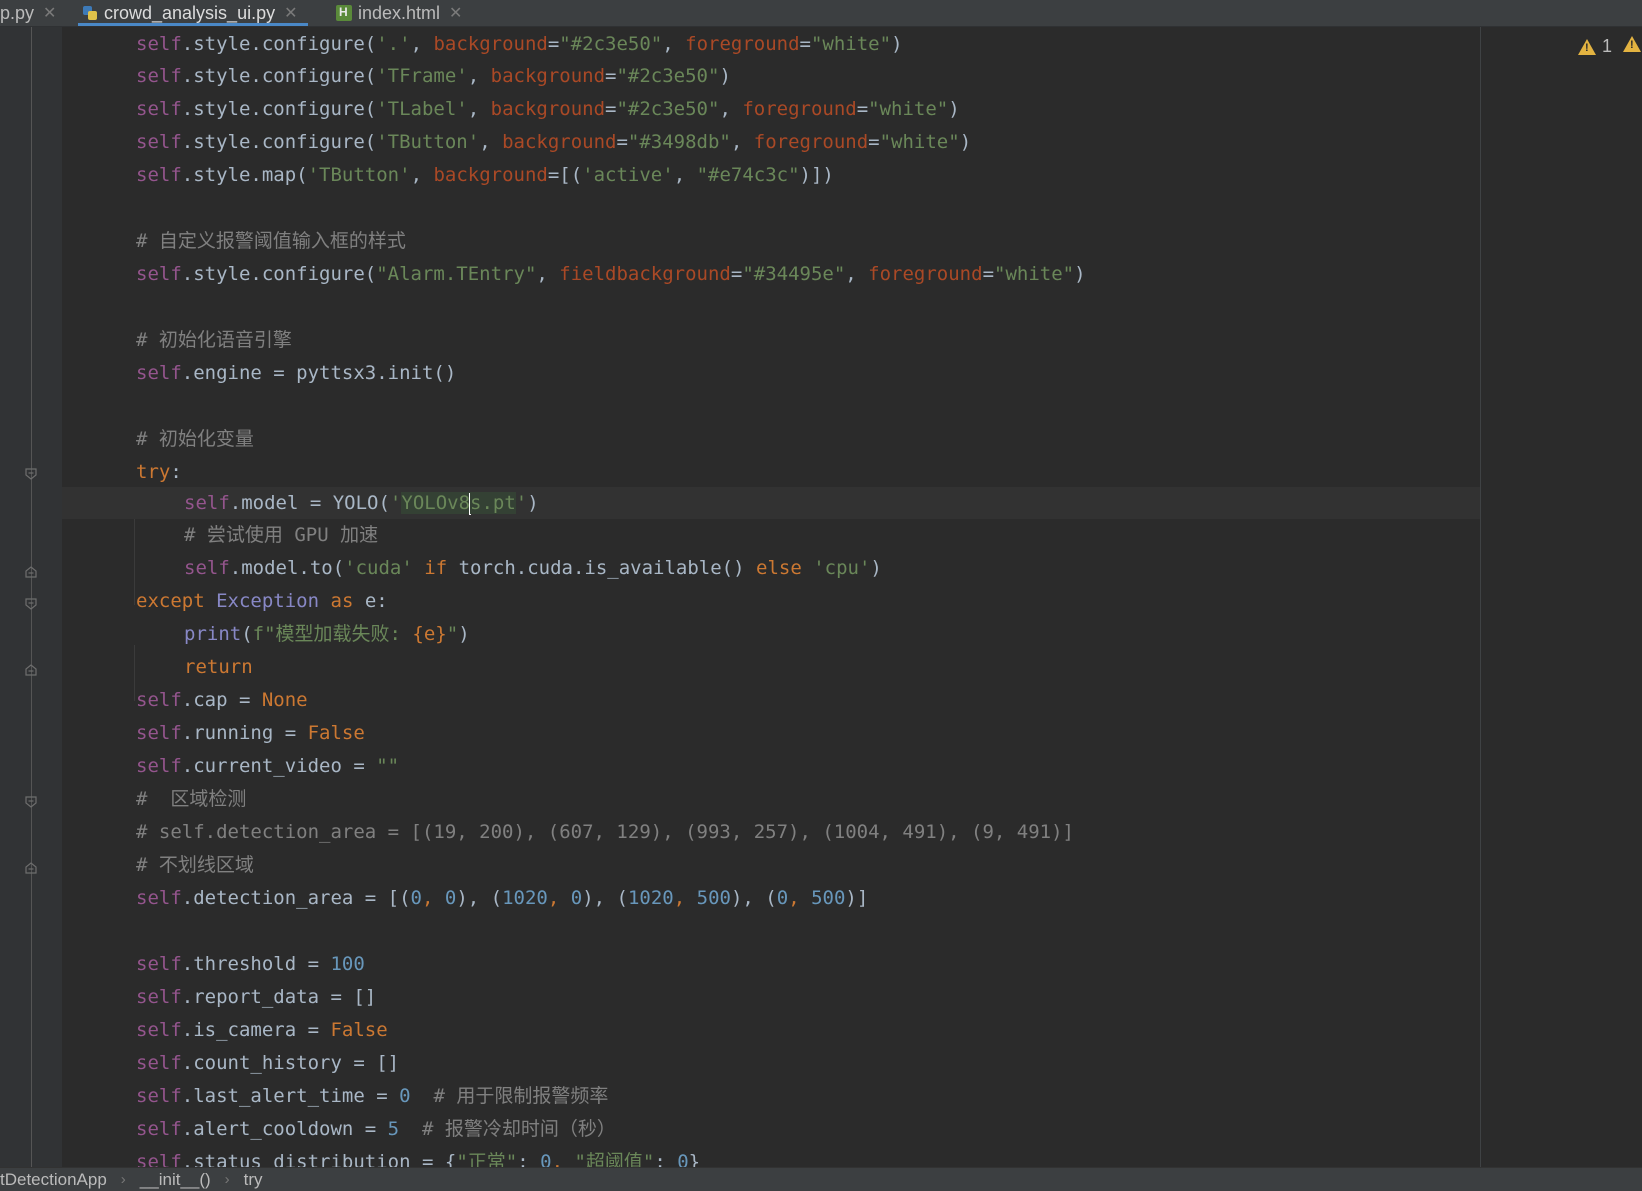 The width and height of the screenshot is (1642, 1191). Describe the element at coordinates (281, 535) in the screenshot. I see `code-comment: # 尝试使用 GPU 加速` at that location.